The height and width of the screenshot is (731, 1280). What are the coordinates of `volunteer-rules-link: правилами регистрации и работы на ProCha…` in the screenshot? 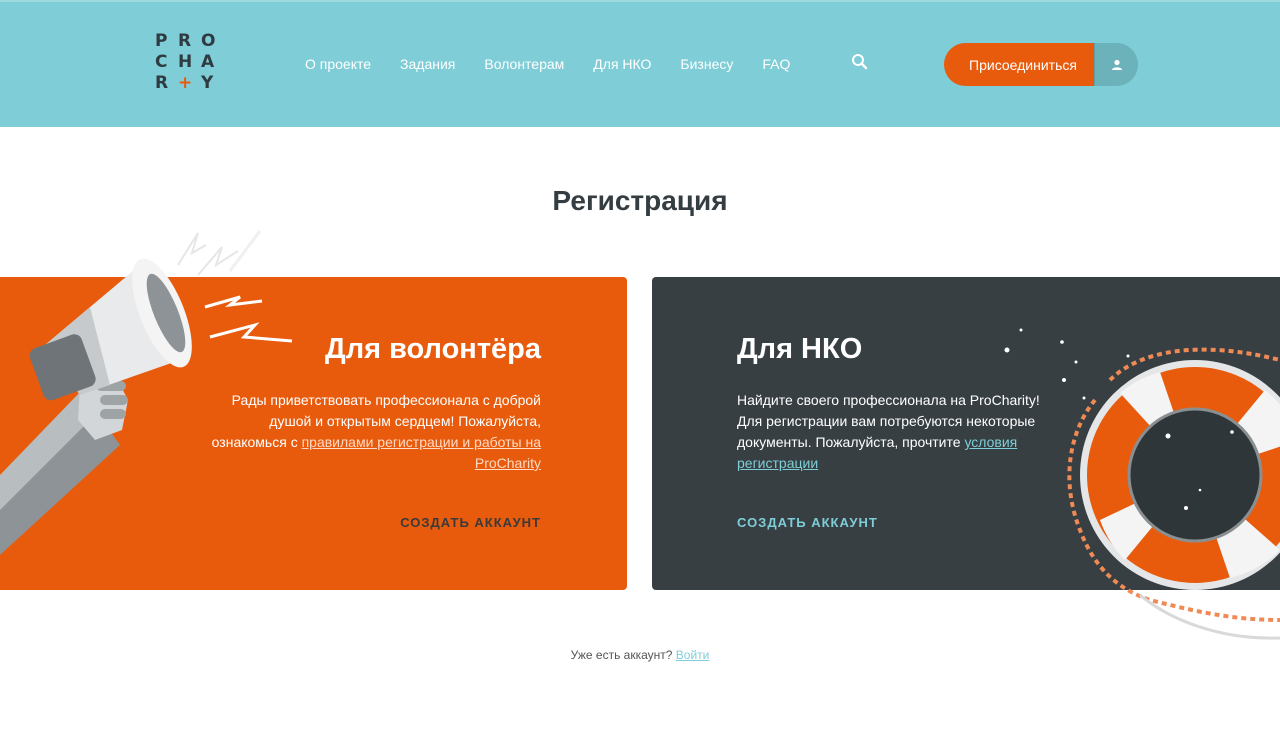 It's located at (421, 452).